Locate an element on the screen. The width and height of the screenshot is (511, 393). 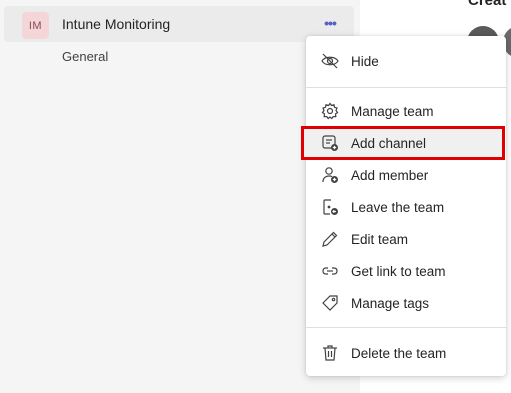
menu-item-label: Add channel is located at coordinates (389, 143).